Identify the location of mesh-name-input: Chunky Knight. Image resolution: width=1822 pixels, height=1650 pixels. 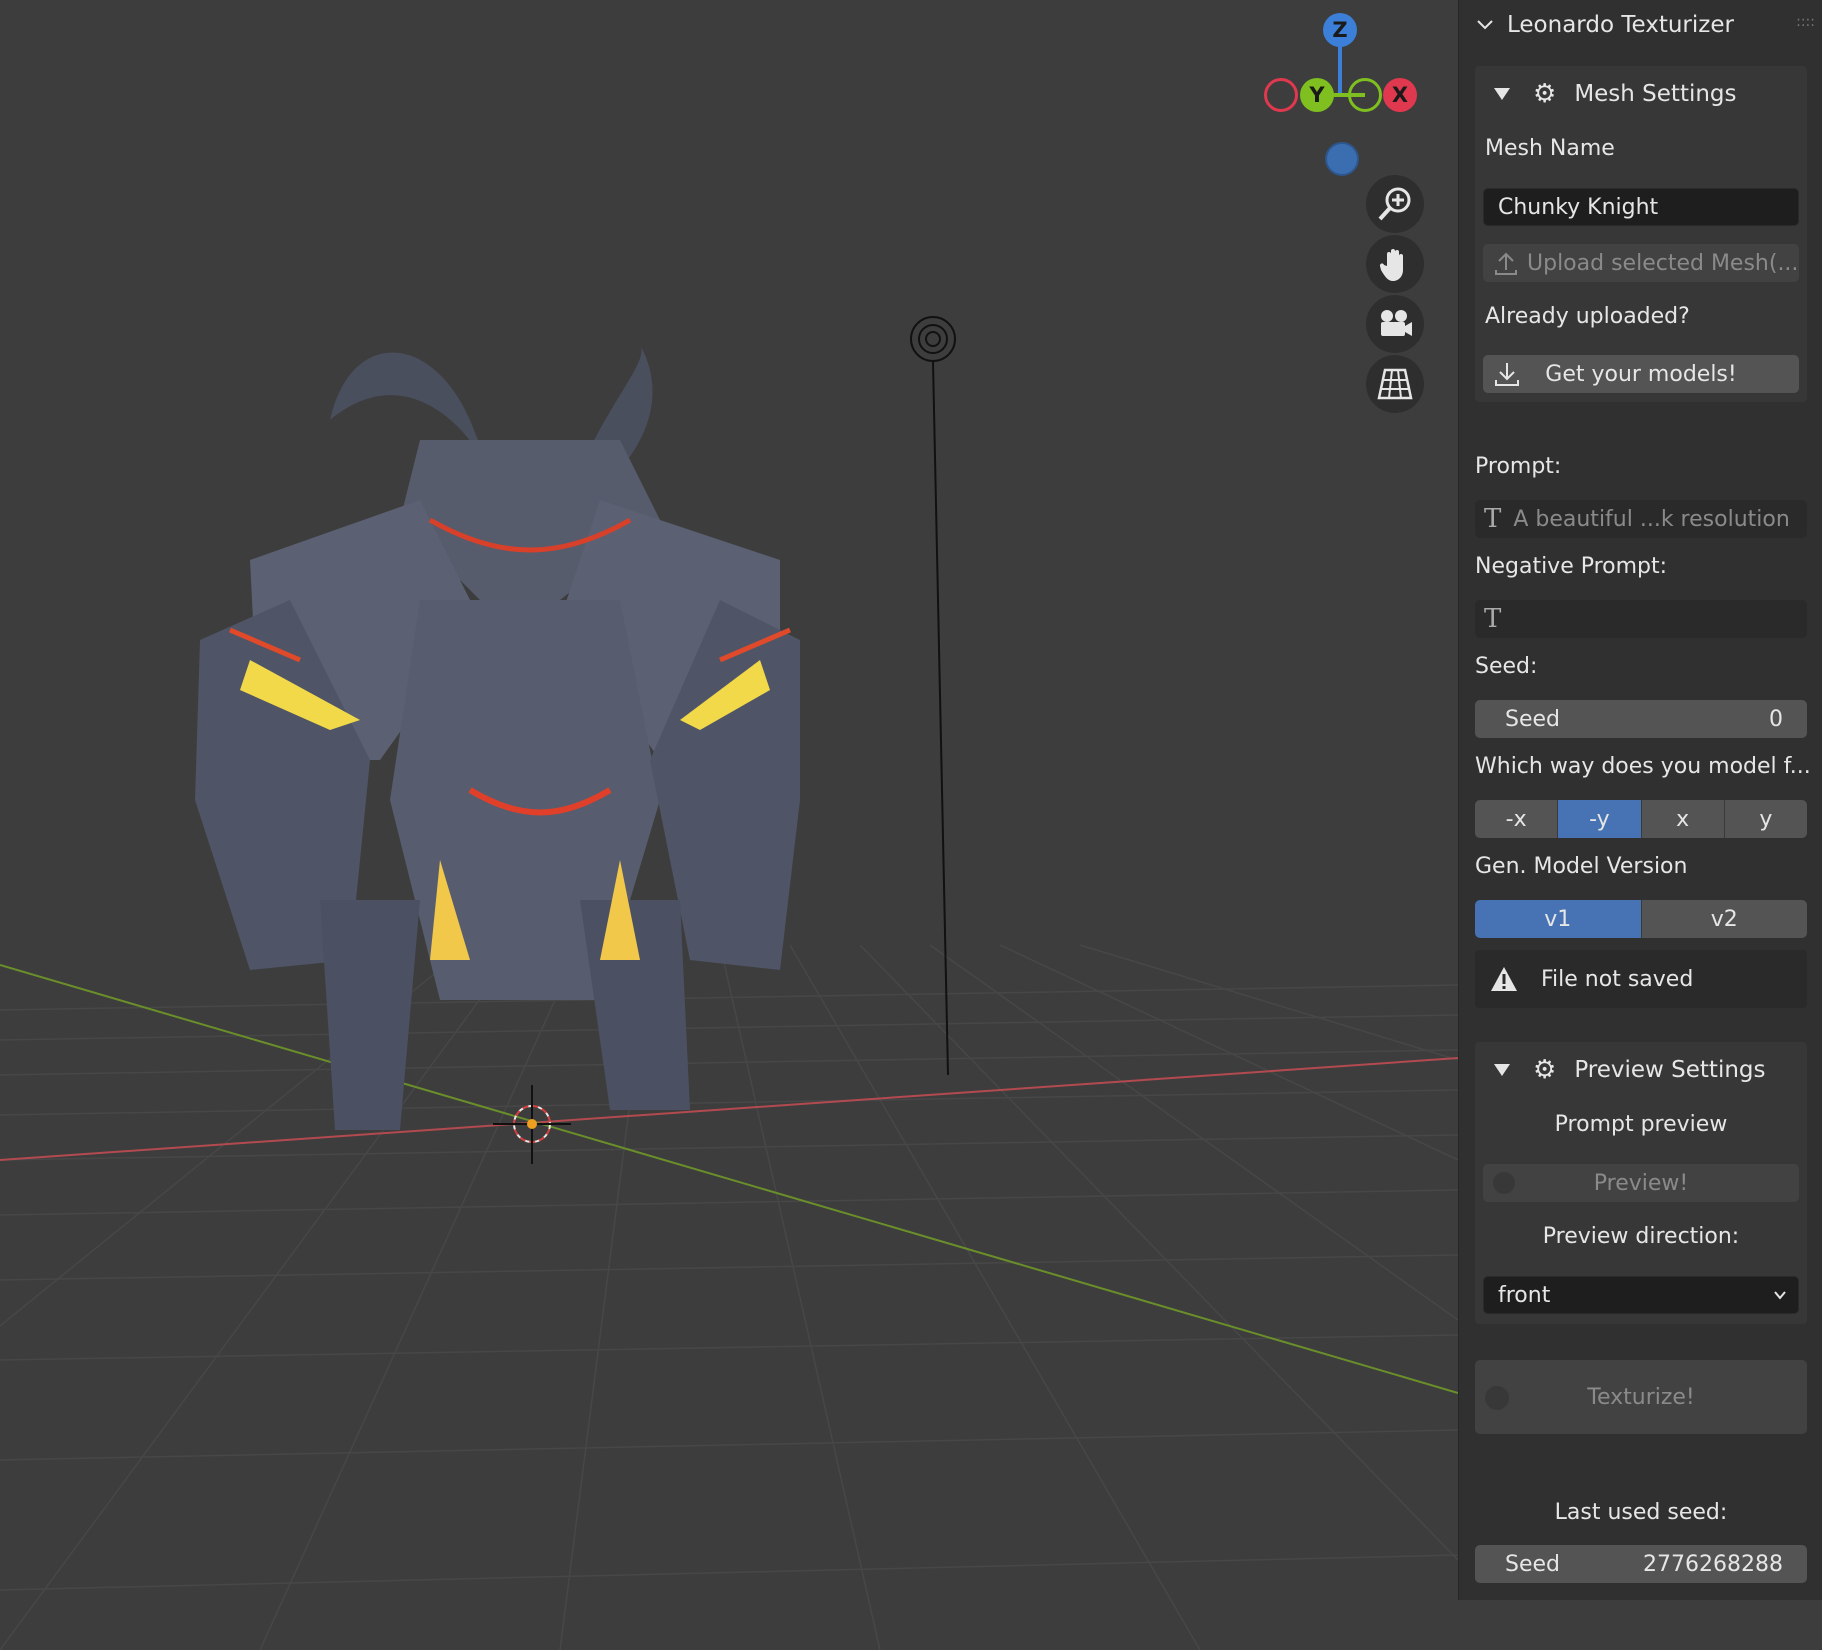
(1641, 207).